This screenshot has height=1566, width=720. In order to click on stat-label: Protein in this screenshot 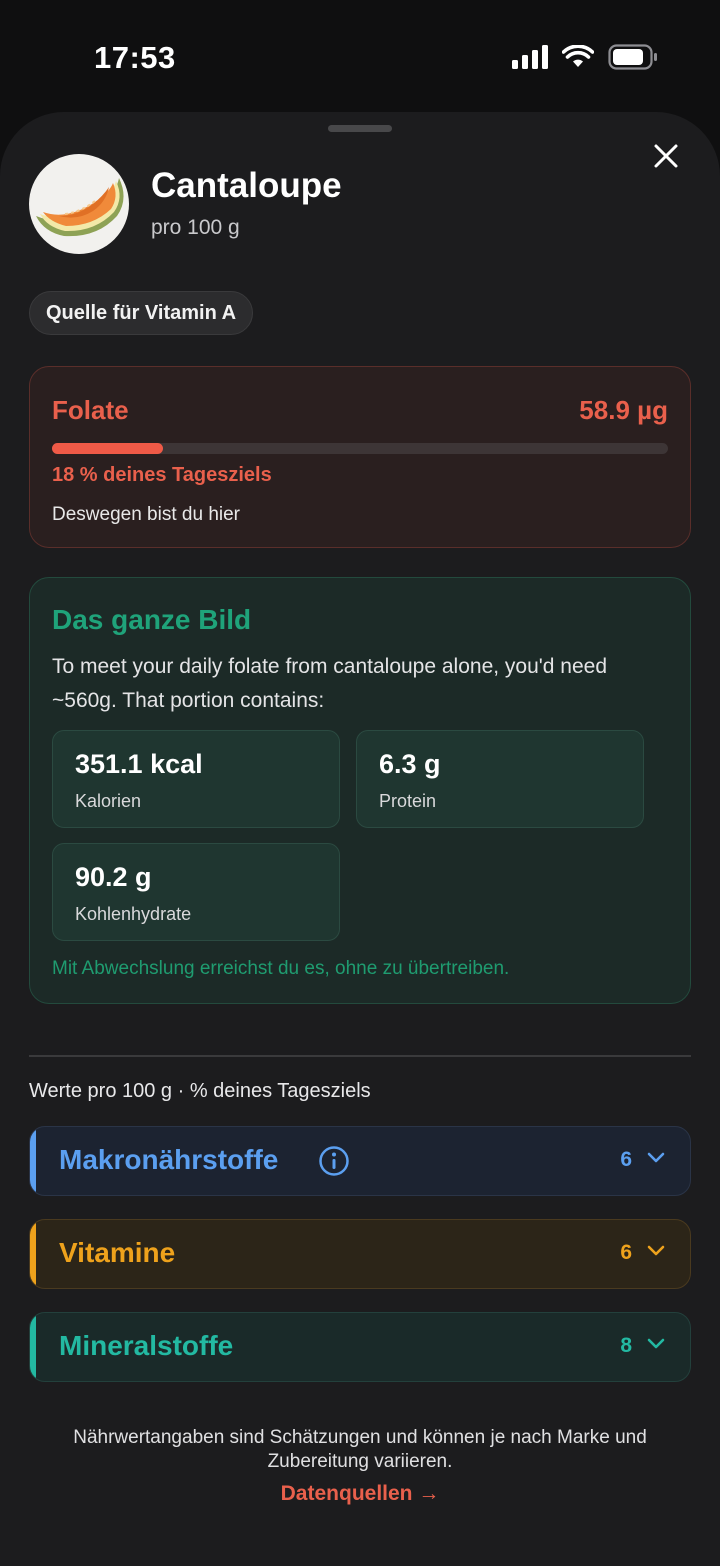, I will do `click(408, 801)`.